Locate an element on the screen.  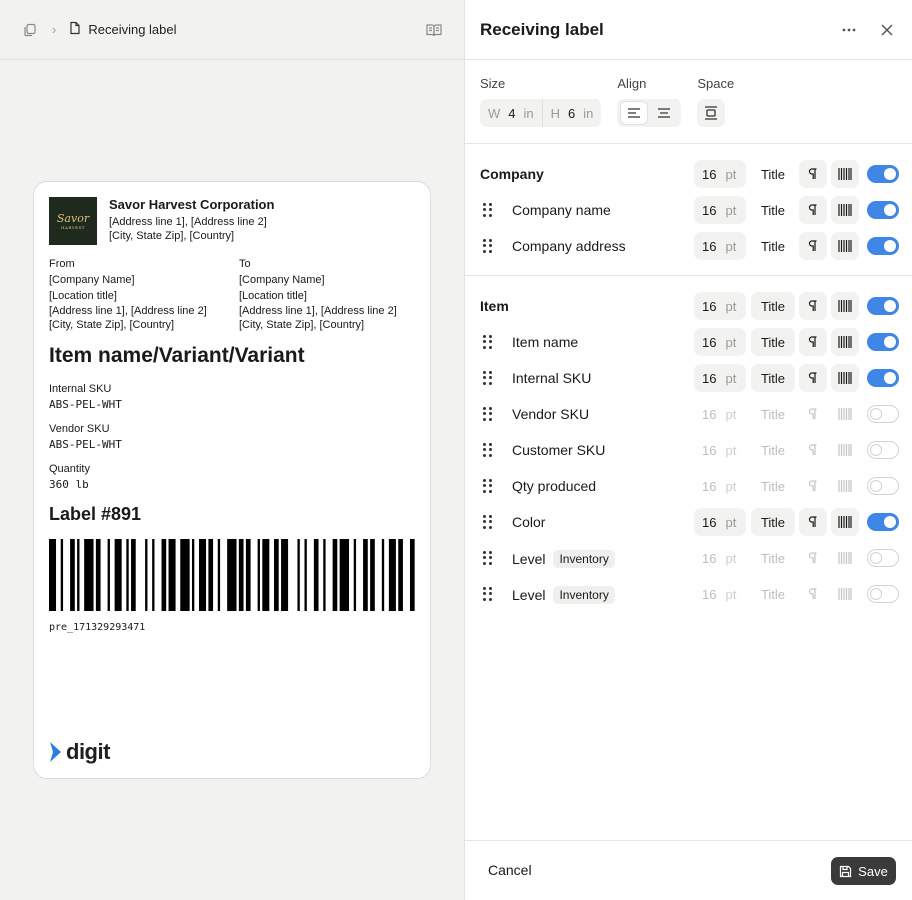
book-open-icon is located at coordinates (434, 30).